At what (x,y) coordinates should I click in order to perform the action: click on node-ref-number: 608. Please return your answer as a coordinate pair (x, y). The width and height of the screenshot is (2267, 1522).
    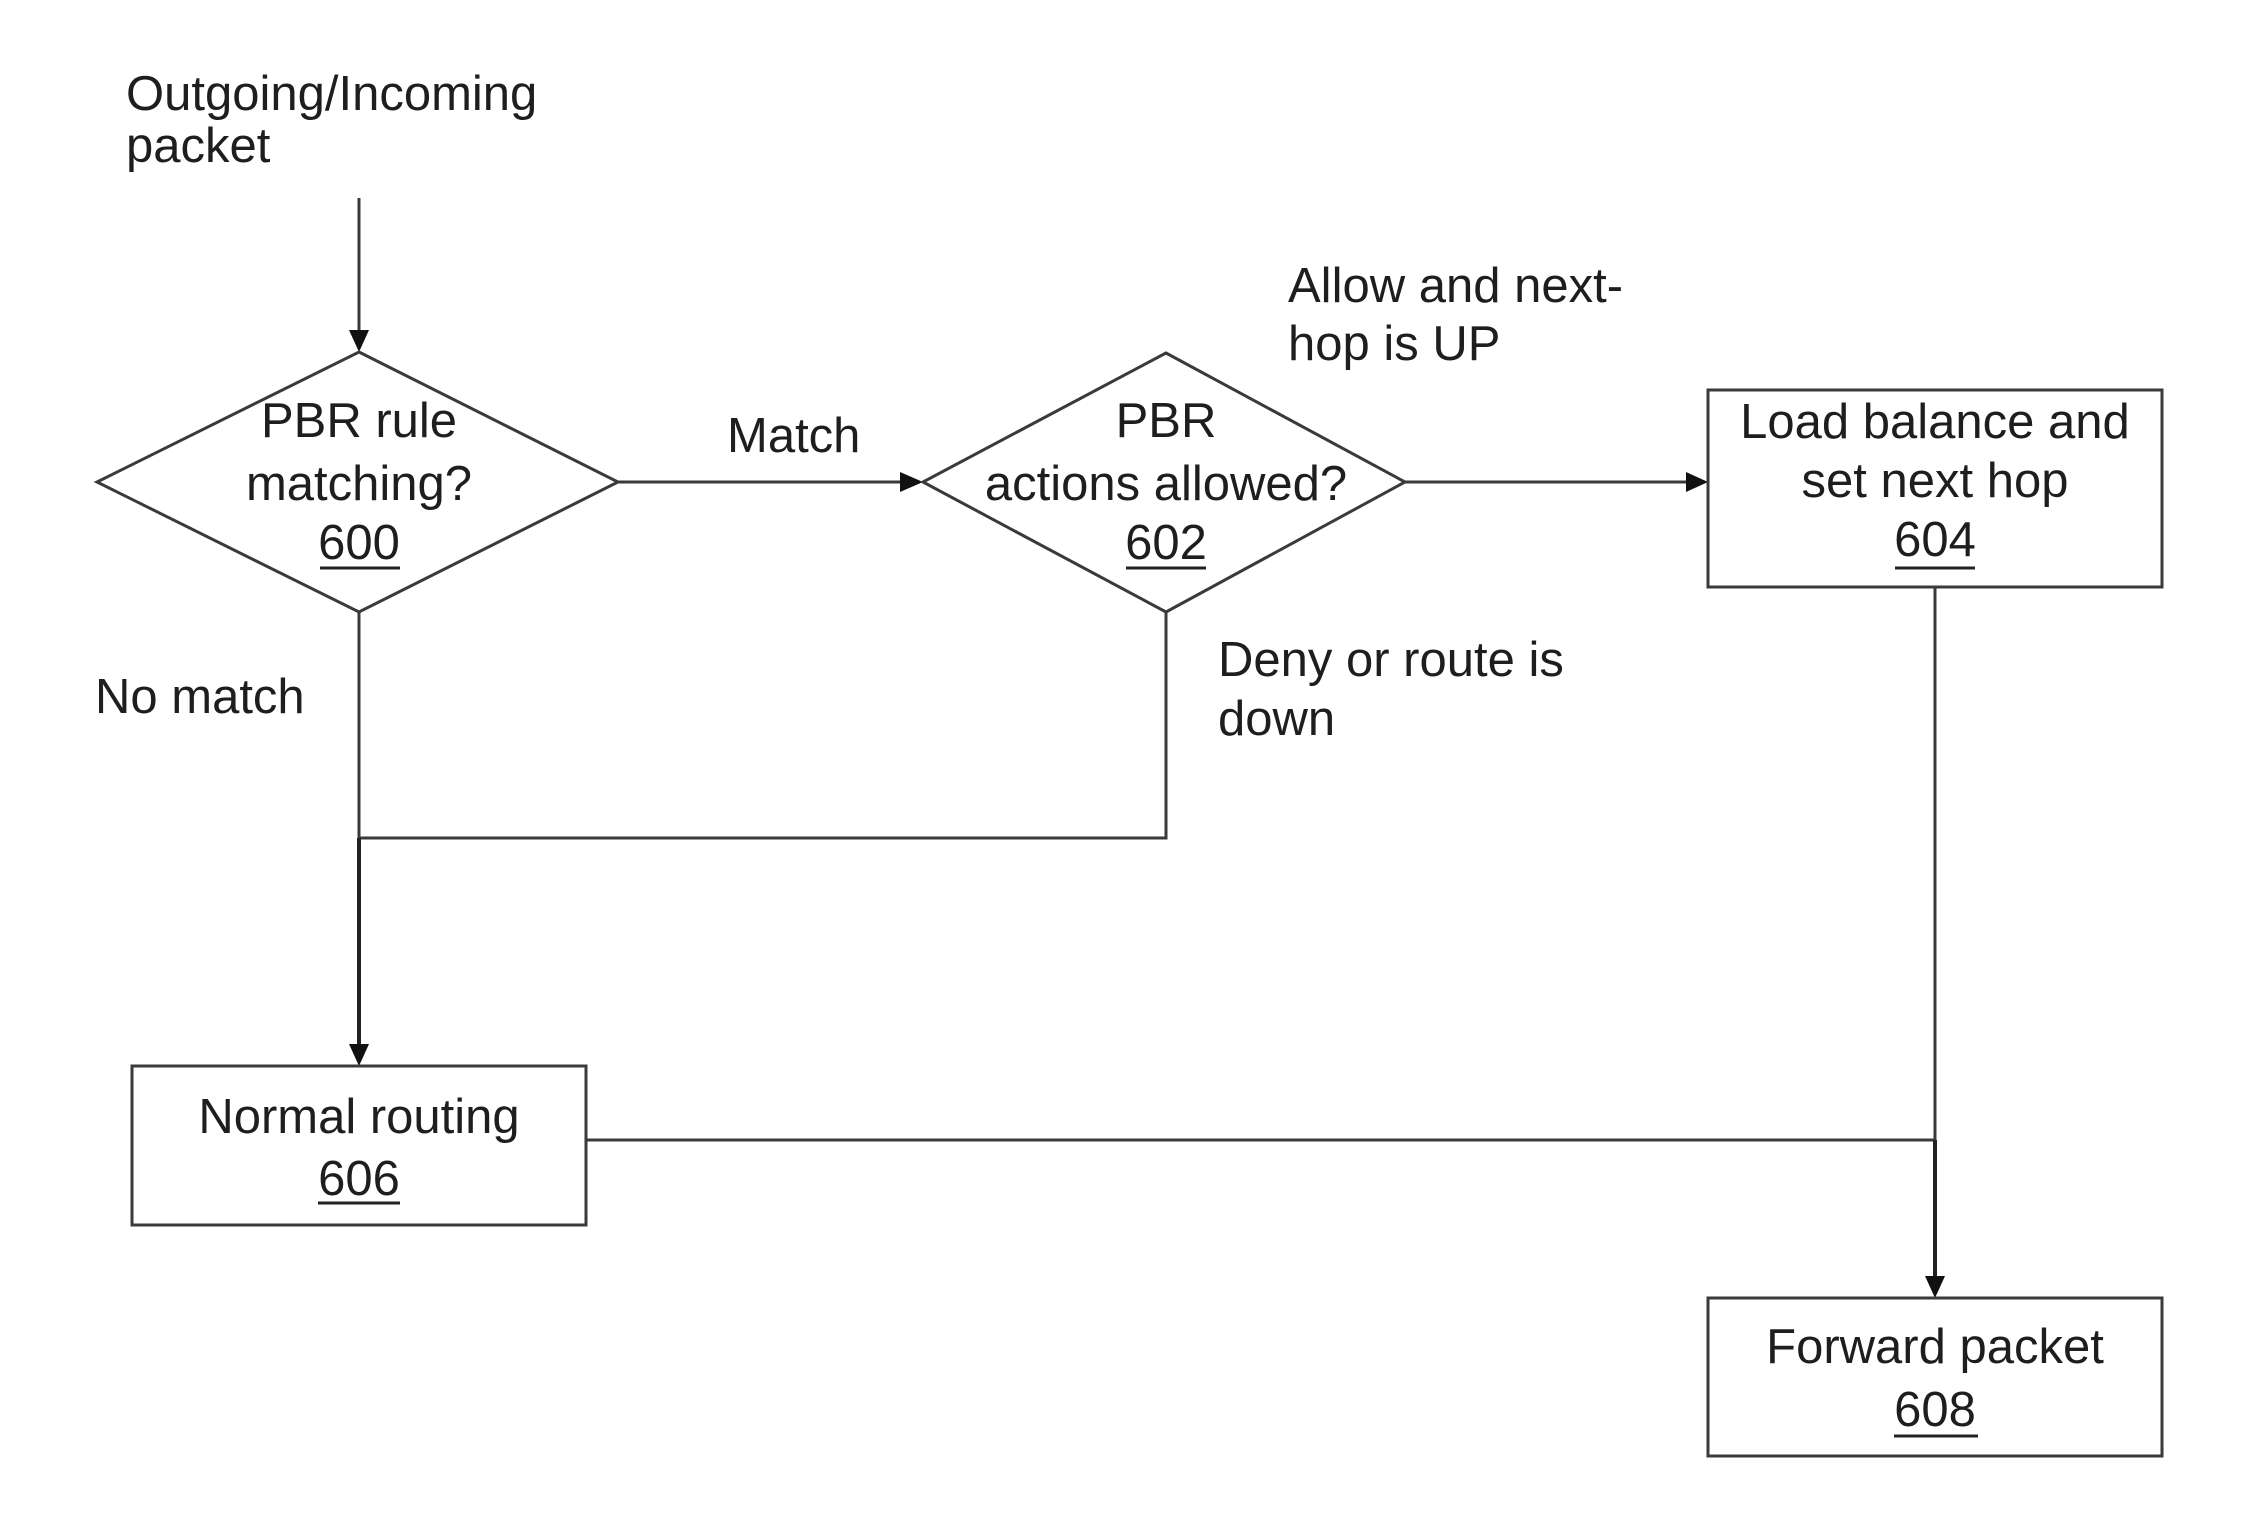
    Looking at the image, I should click on (1935, 1410).